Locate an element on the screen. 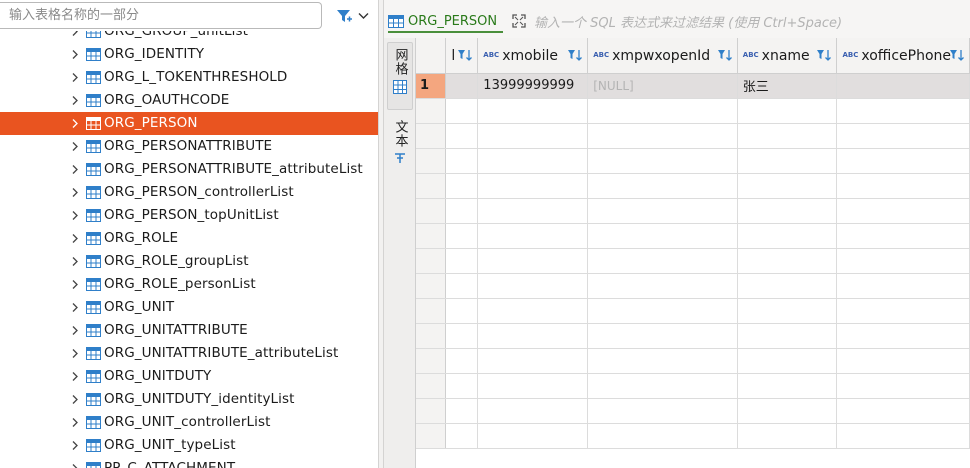 The width and height of the screenshot is (970, 468). tree-item: ORG_PERSONATTRIBUTE_attributeList is located at coordinates (189, 169).